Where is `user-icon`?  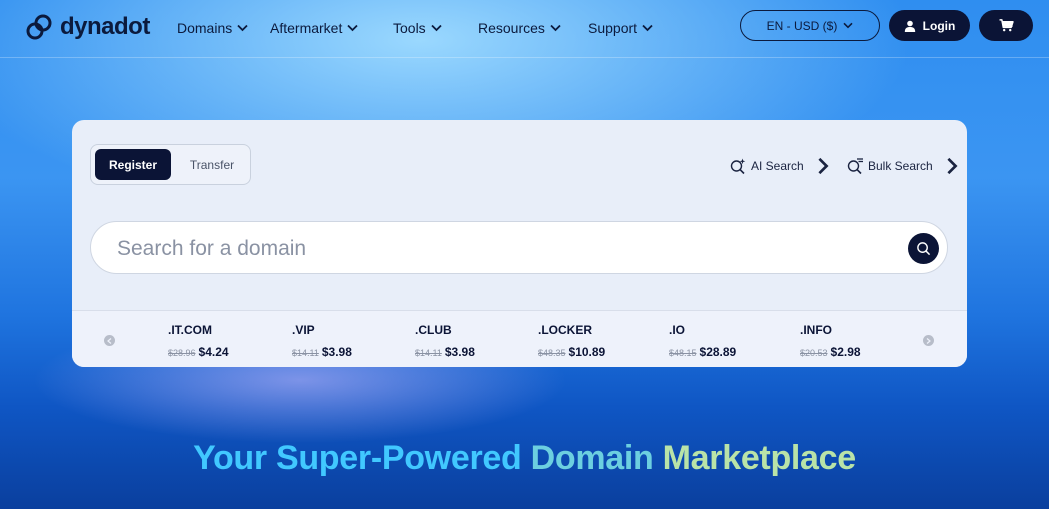 user-icon is located at coordinates (909, 26).